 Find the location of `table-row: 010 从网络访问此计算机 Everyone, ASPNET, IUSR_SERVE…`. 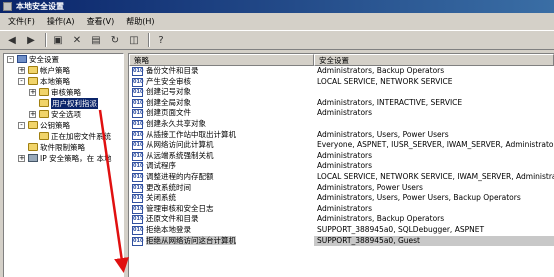

table-row: 010 从网络访问此计算机 Everyone, ASPNET, IUSR_SERVE… is located at coordinates (341, 145).